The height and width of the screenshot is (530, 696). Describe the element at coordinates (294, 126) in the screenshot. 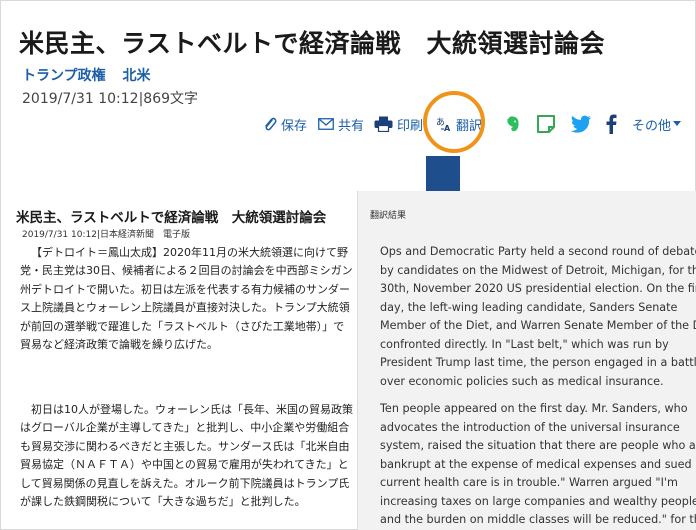

I see `save-label: 保存` at that location.